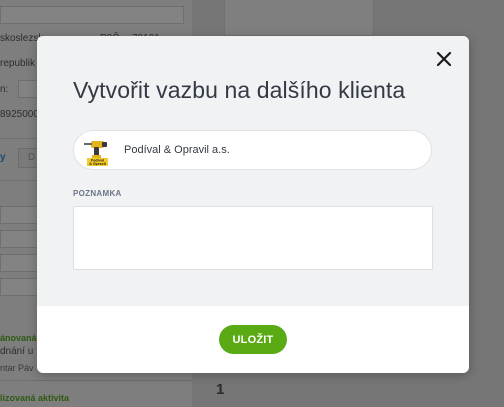  What do you see at coordinates (444, 59) in the screenshot?
I see `close-icon` at bounding box center [444, 59].